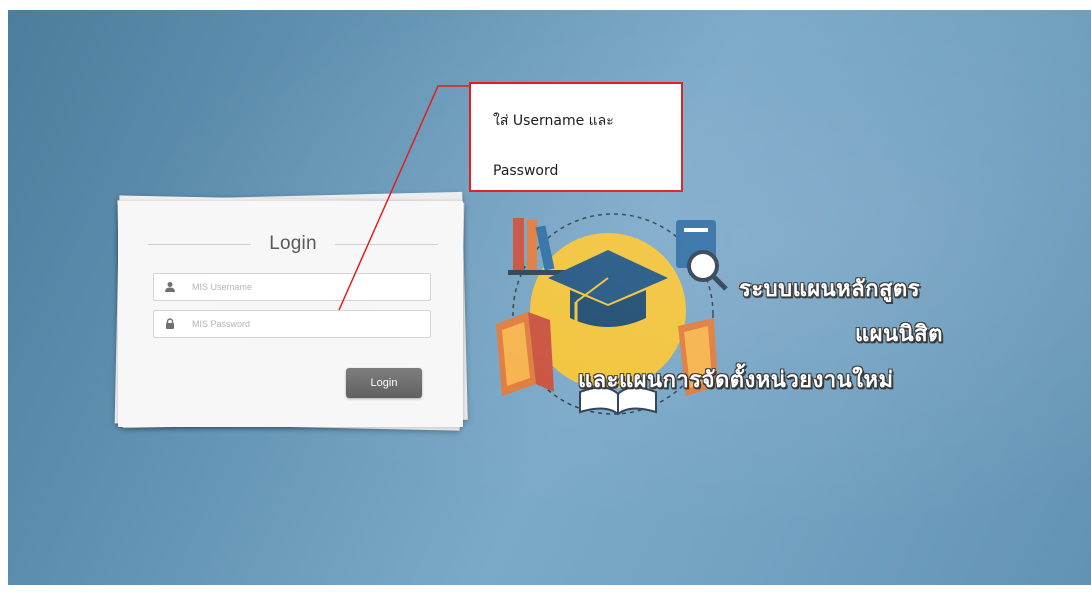  I want to click on callout-text-line1: ใส่ Username และ, so click(553, 121).